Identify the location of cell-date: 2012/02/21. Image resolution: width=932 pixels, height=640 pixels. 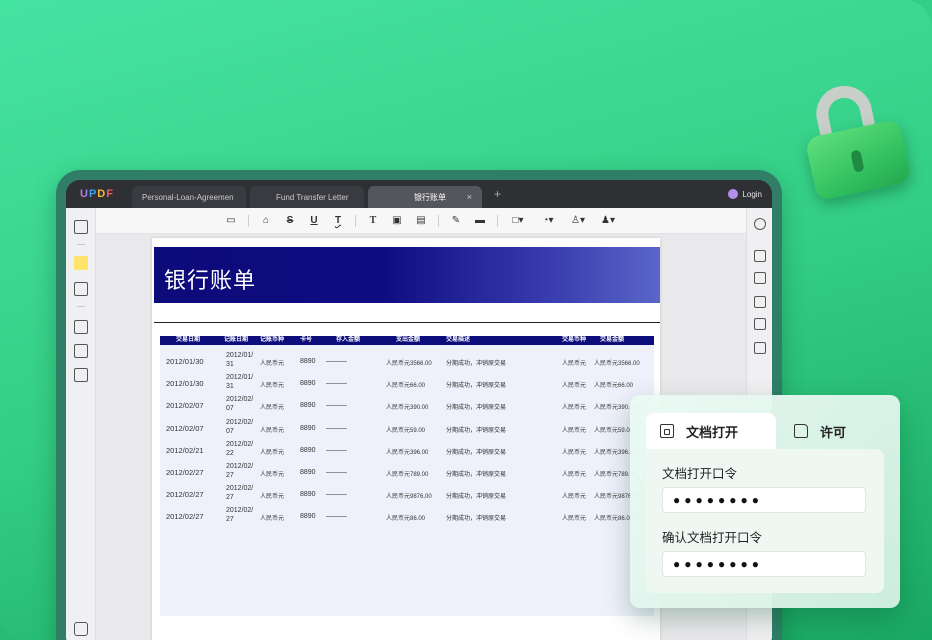
(185, 450).